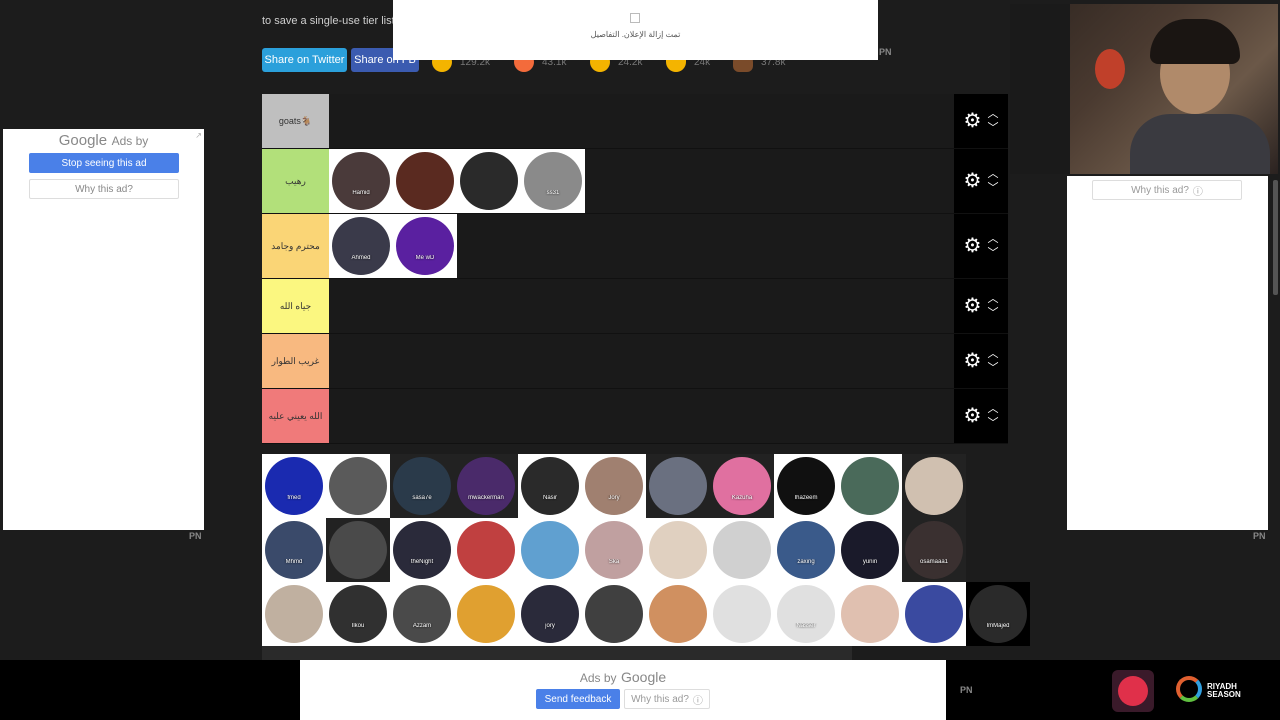 Image resolution: width=1280 pixels, height=720 pixels. What do you see at coordinates (294, 550) in the screenshot?
I see `avatar-tile: Mhmd` at bounding box center [294, 550].